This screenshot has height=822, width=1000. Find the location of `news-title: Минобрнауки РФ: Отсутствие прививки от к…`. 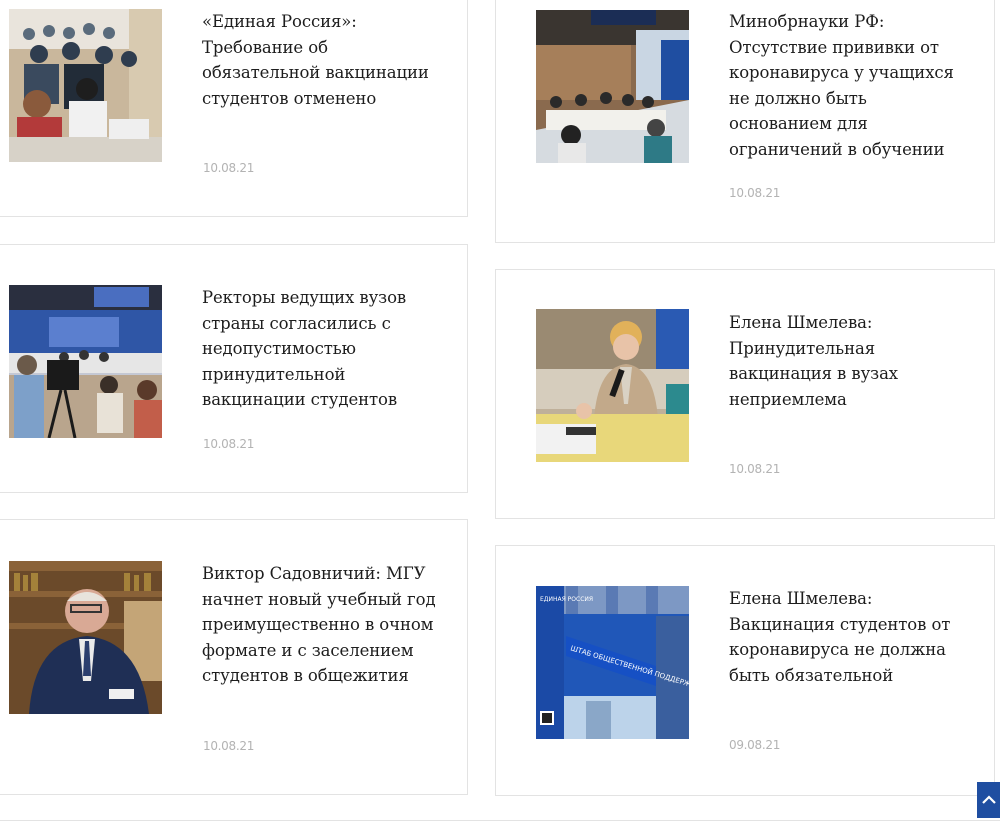

news-title: Минобрнауки РФ: Отсутствие прививки от к… is located at coordinates (849, 86).